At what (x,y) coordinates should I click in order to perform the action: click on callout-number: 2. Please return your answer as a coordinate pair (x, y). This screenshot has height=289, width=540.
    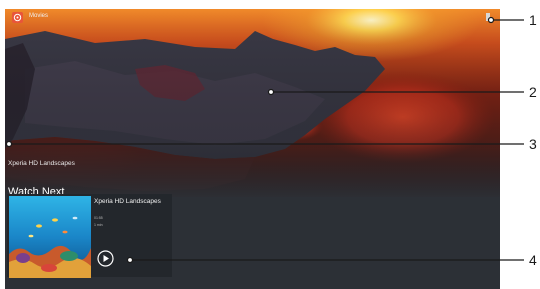
    Looking at the image, I should click on (533, 92).